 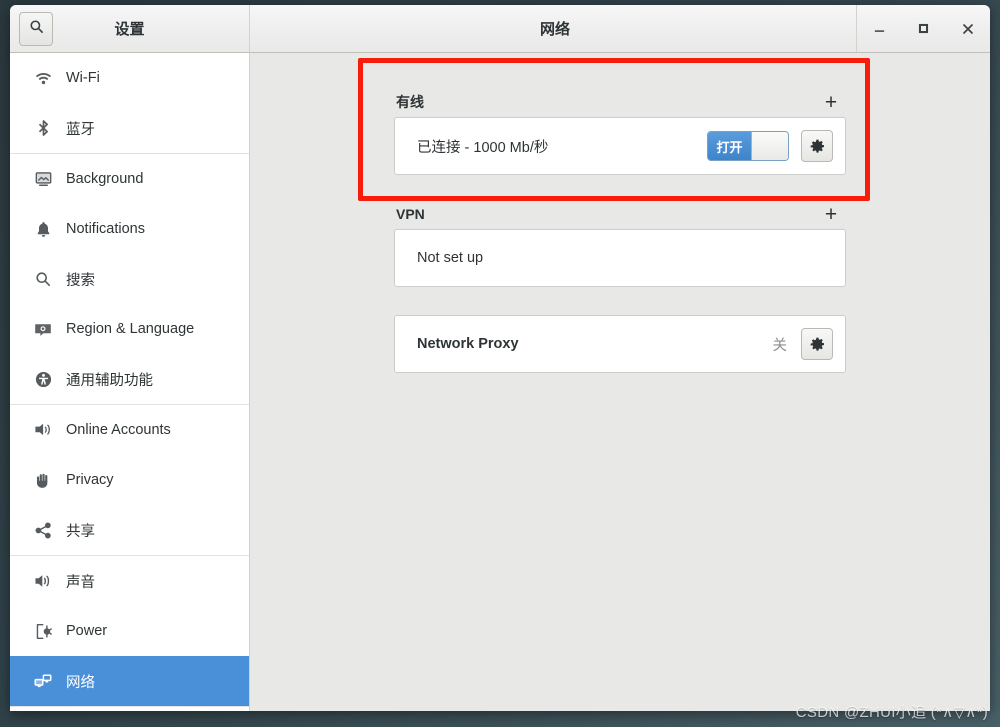 I want to click on vpn-section: VPN + Not set up, so click(x=620, y=243).